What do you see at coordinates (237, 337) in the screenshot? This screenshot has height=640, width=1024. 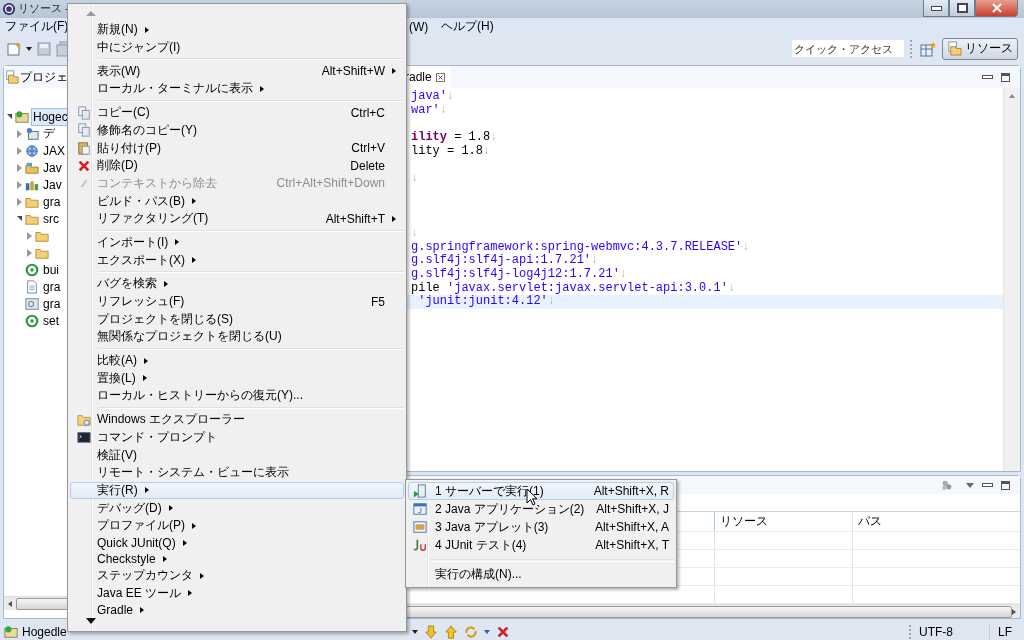 I see `menu-item: 無関係なプロジェクトを閉じる(U)` at bounding box center [237, 337].